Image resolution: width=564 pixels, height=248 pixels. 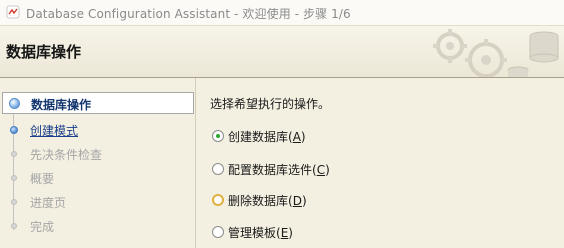 I want to click on radio-create-database, so click(x=218, y=136).